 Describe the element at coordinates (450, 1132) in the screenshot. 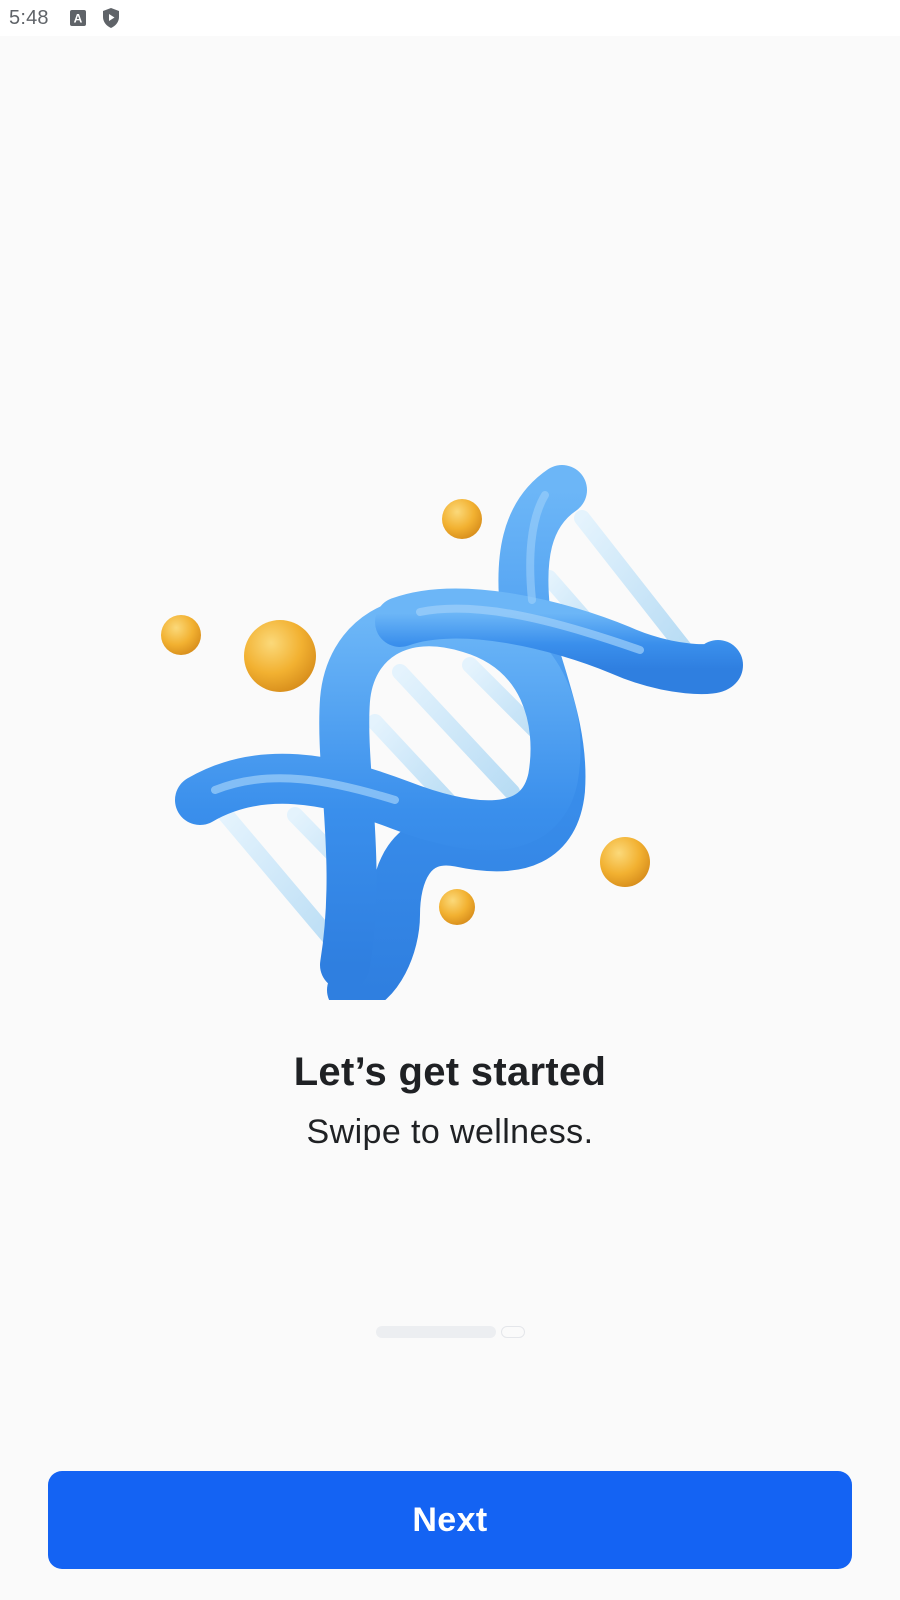

I see `page-subtitle: Swipe to wellness.` at that location.